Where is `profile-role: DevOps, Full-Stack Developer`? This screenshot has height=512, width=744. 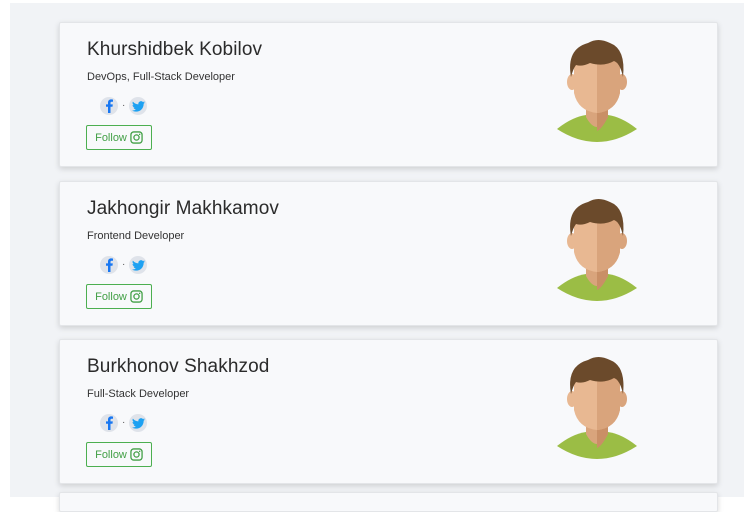
profile-role: DevOps, Full-Stack Developer is located at coordinates (161, 77).